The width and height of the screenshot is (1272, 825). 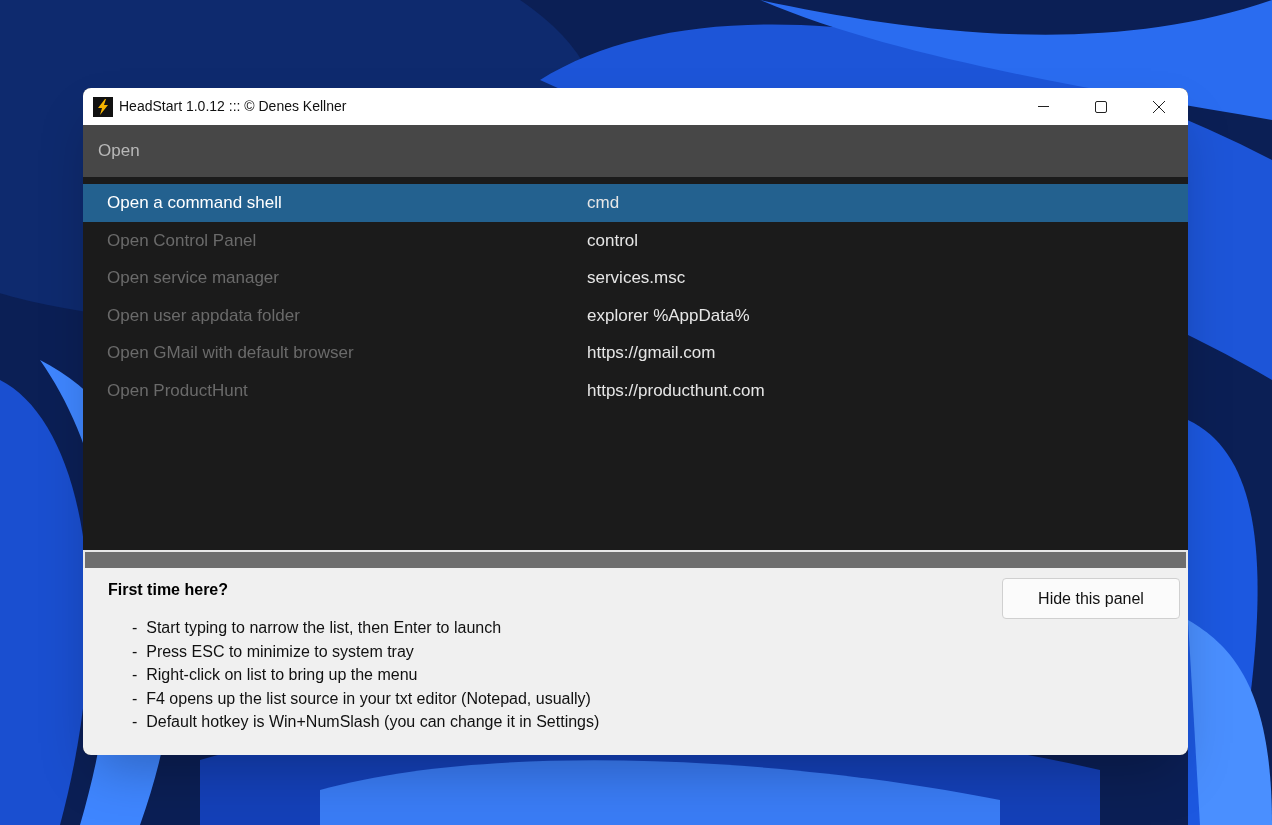 I want to click on splitter-bar, so click(x=635, y=559).